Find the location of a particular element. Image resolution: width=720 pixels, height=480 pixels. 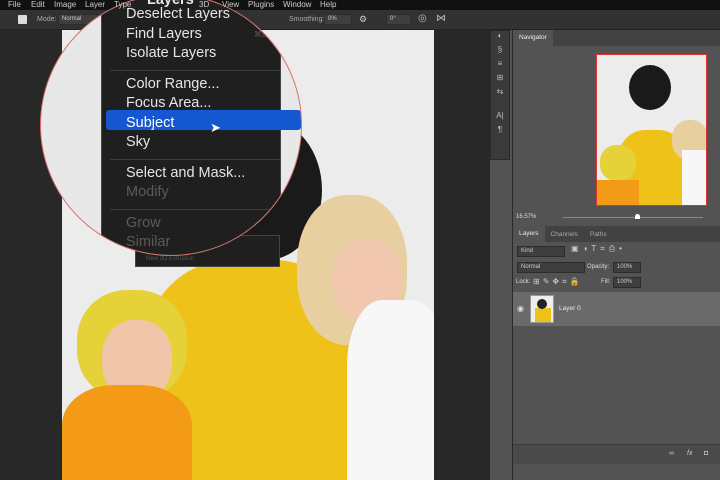

tab-paths: Paths is located at coordinates (598, 234).